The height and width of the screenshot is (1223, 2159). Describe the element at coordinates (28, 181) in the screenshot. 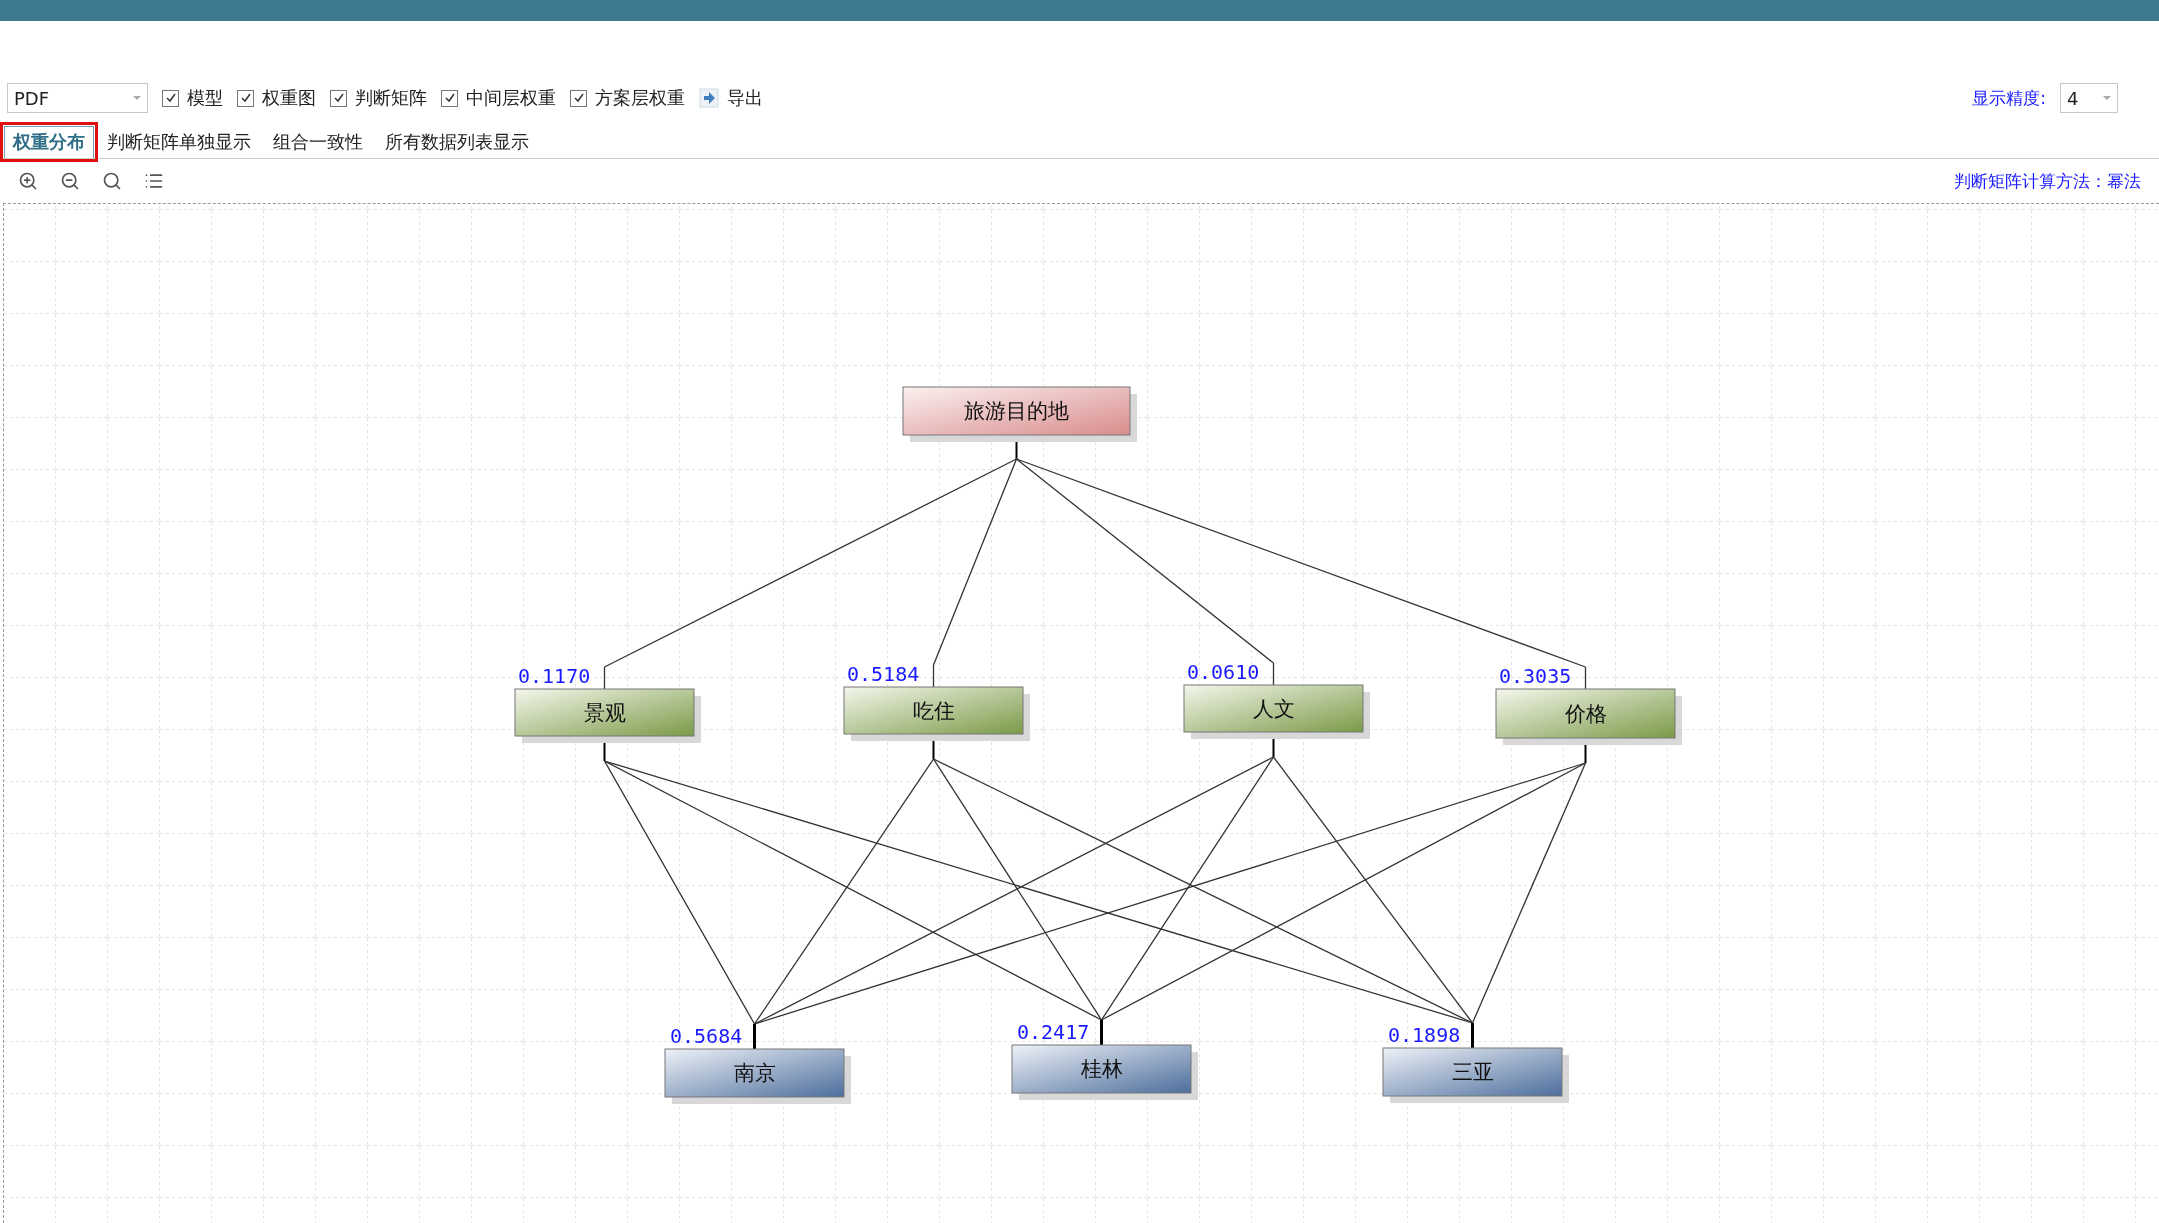

I see `zoom-in-icon` at that location.